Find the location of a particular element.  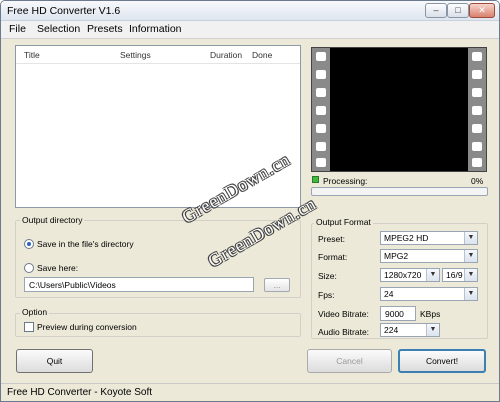

menu-presets: Presets is located at coordinates (105, 29).